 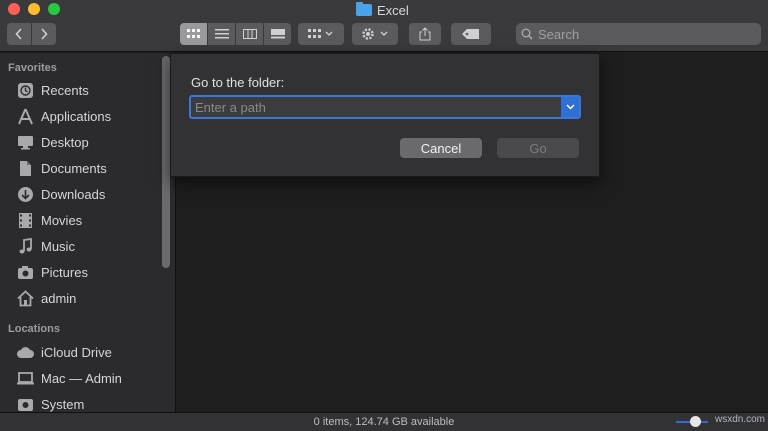 I want to click on tag-icon, so click(x=470, y=34).